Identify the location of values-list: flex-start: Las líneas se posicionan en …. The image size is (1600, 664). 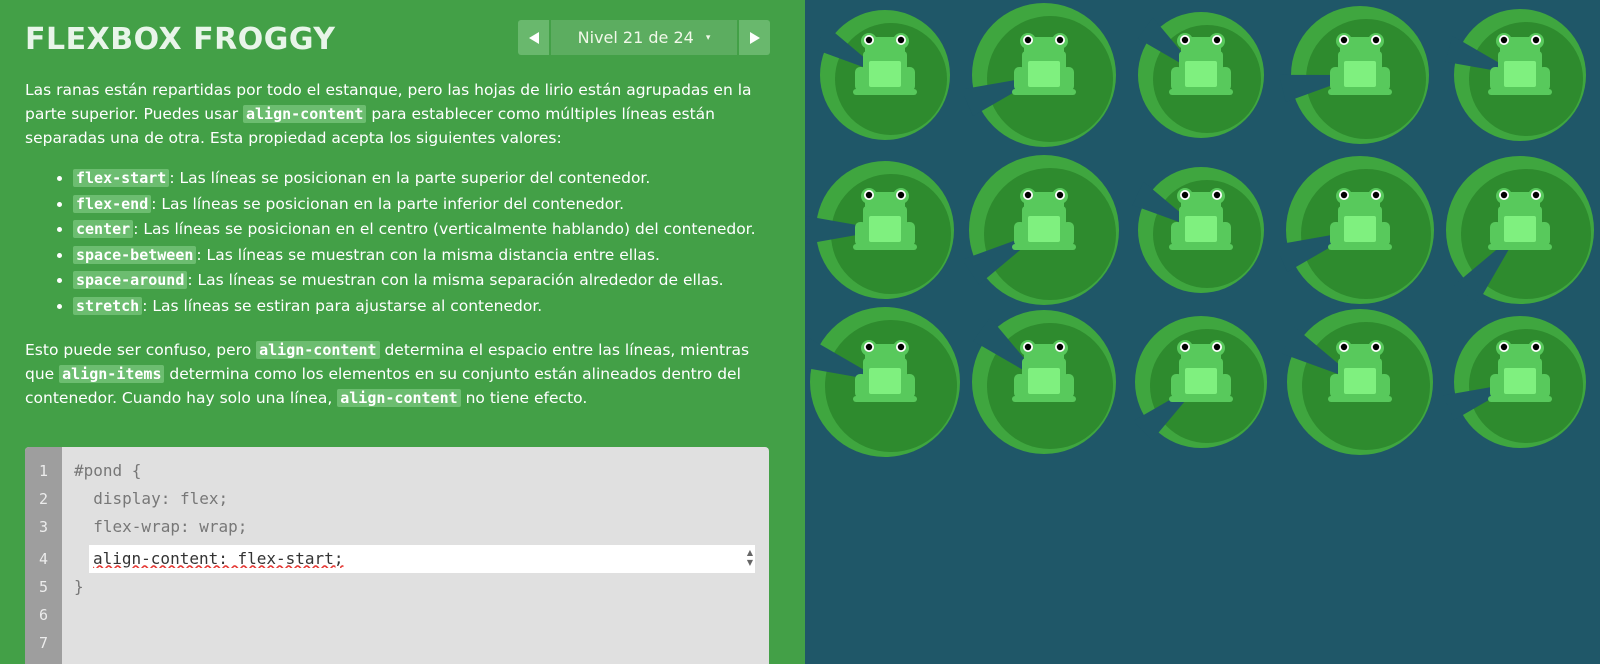
(400, 242).